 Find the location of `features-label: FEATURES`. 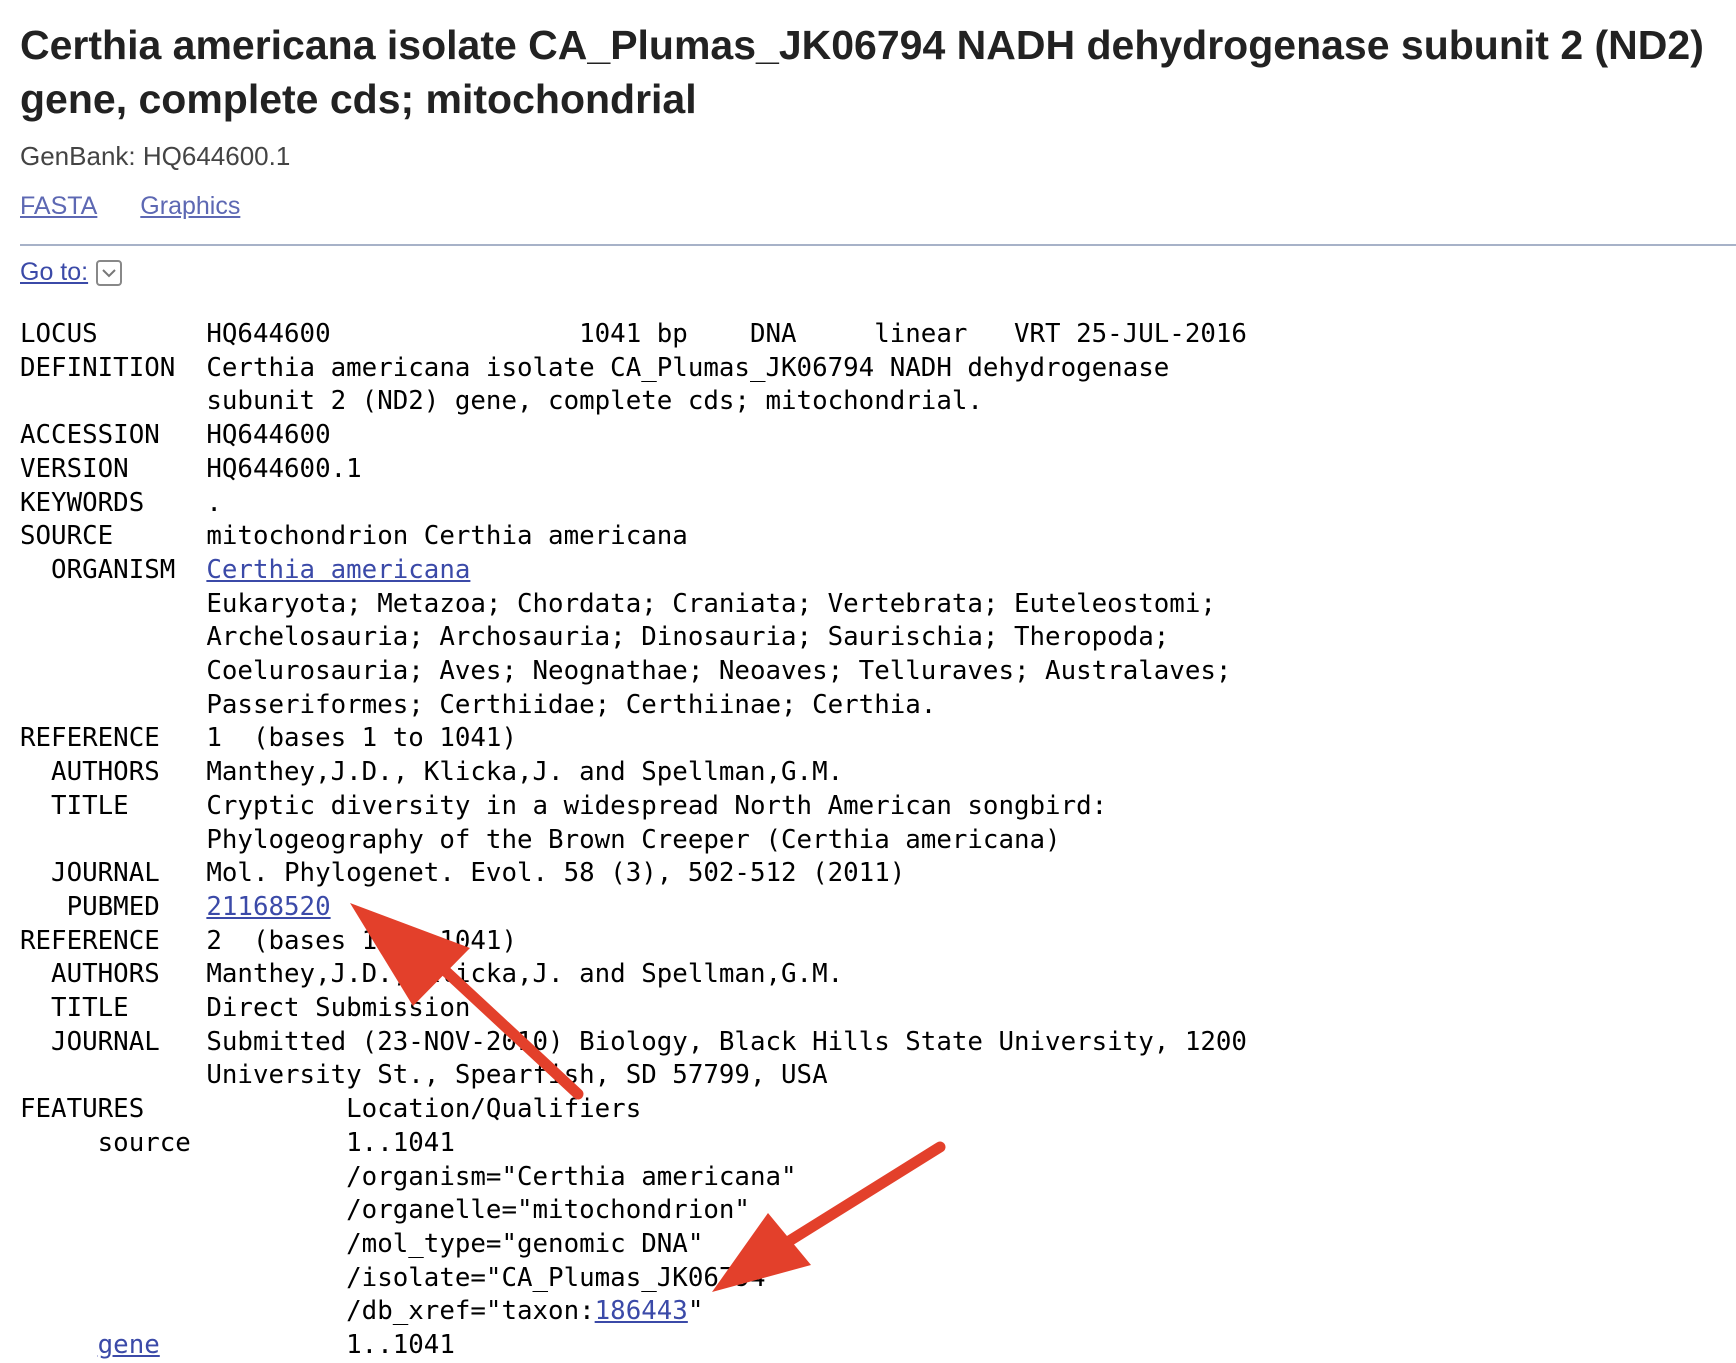

features-label: FEATURES is located at coordinates (183, 1109).